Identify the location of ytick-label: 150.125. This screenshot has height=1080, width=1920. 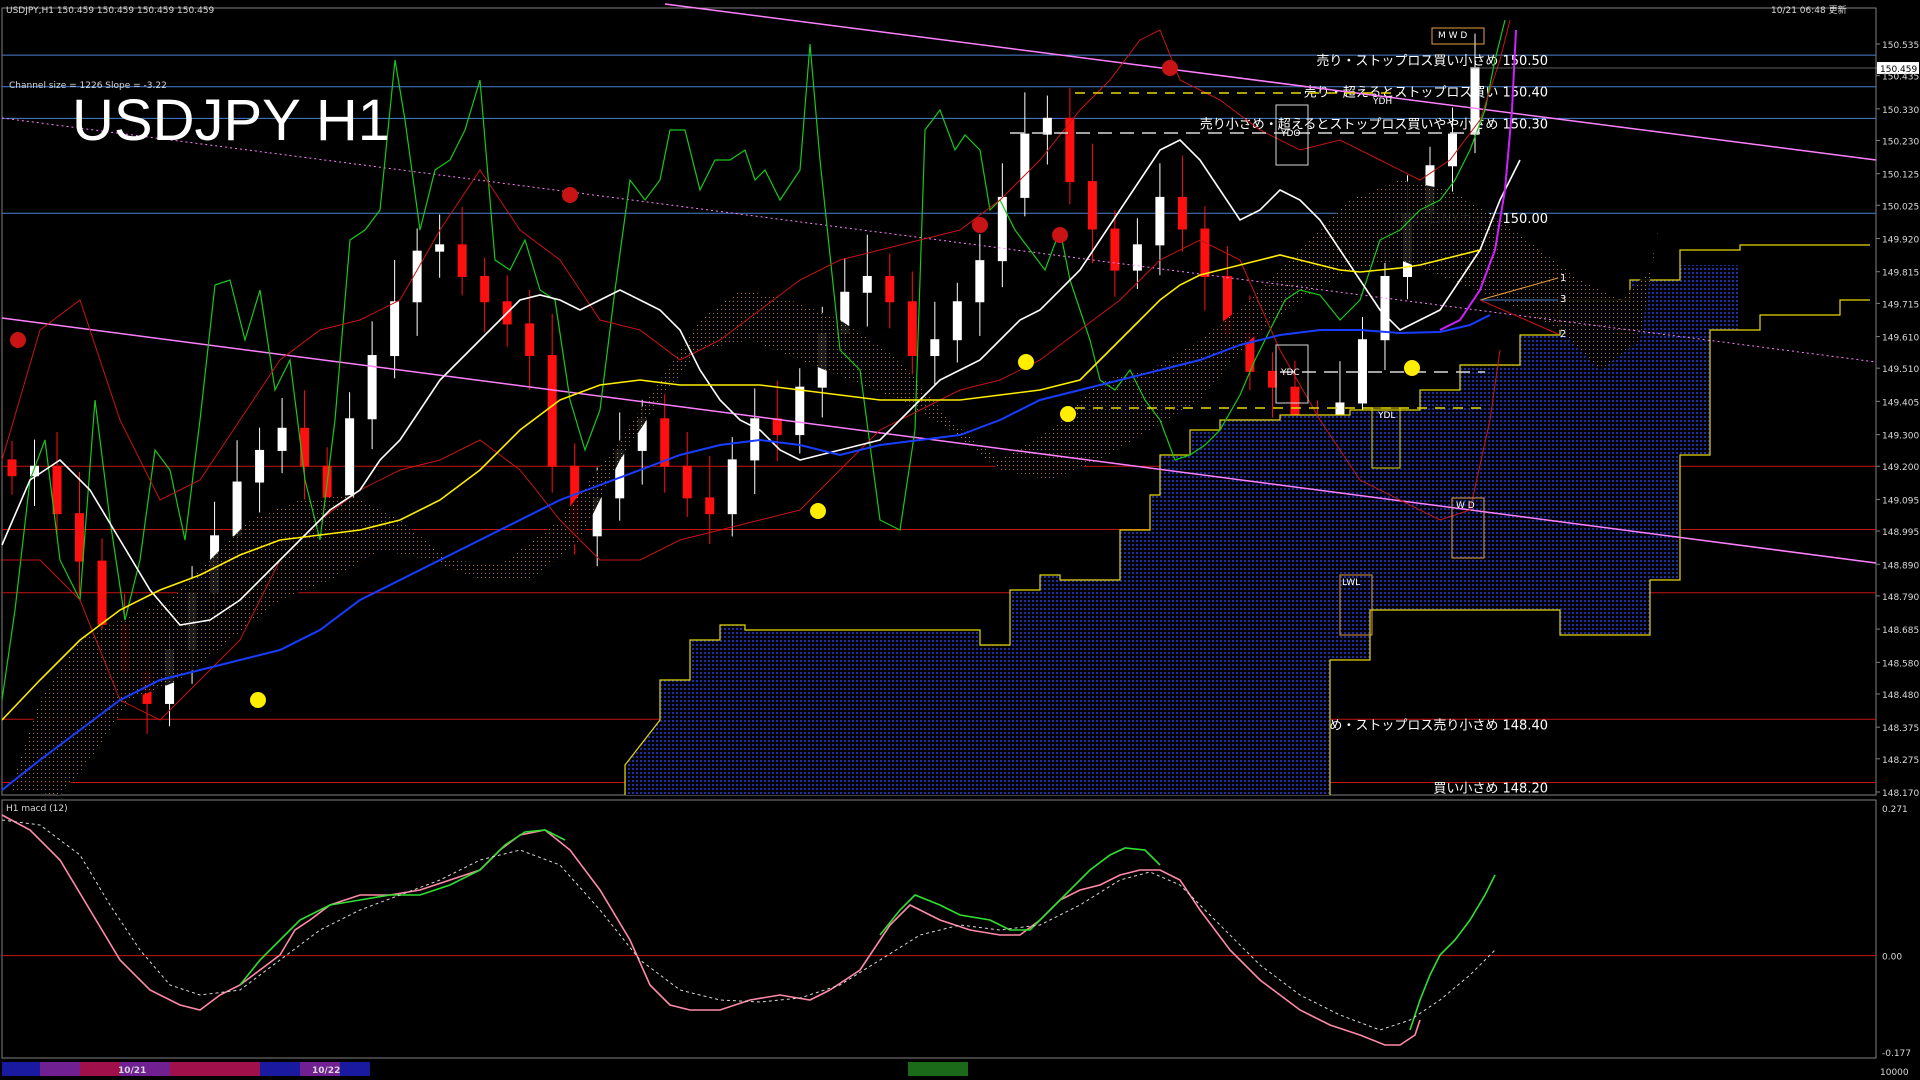
(1900, 176).